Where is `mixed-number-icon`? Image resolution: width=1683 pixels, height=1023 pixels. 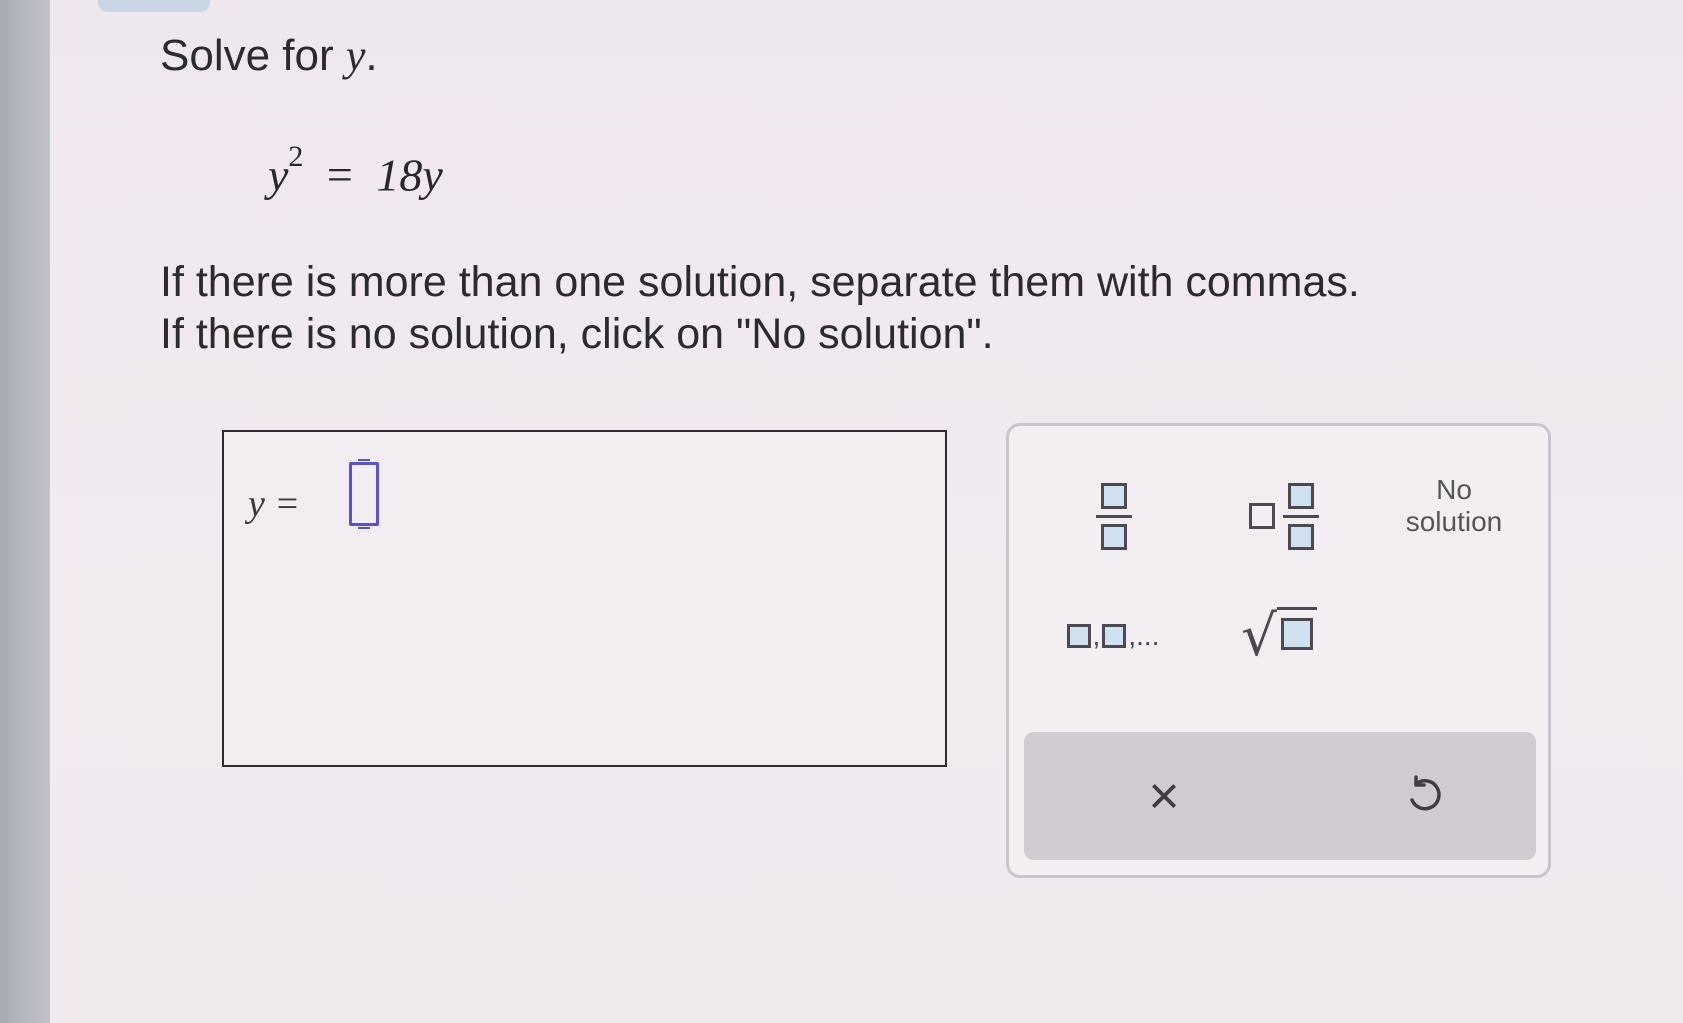 mixed-number-icon is located at coordinates (1301, 516).